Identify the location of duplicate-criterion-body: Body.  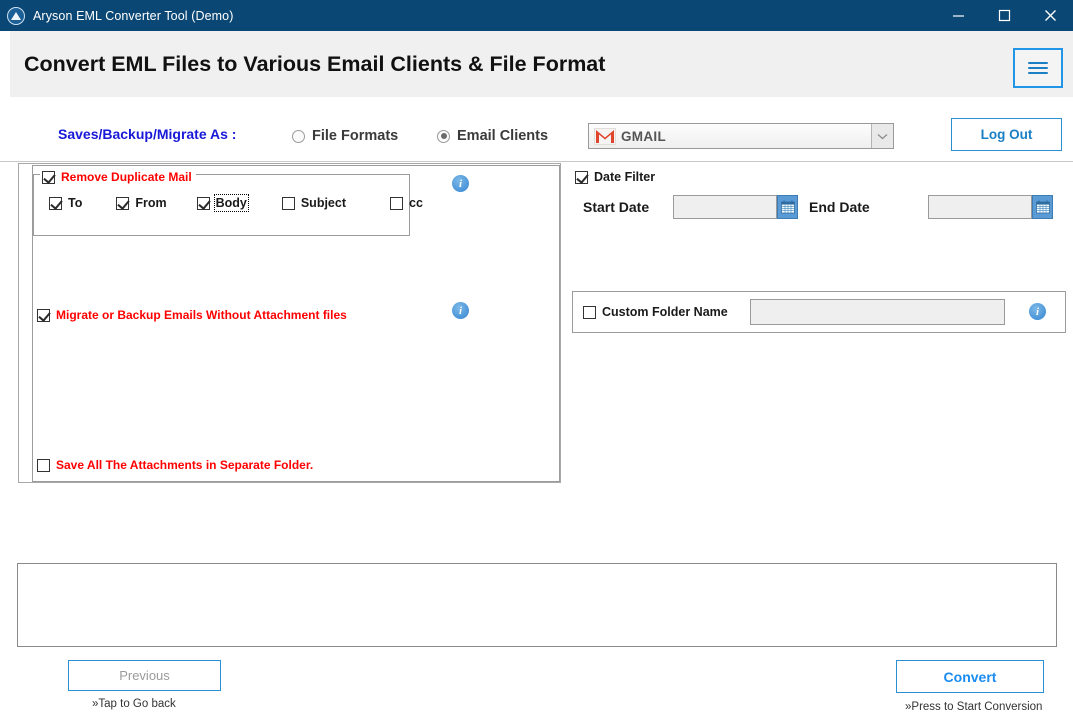
(222, 203).